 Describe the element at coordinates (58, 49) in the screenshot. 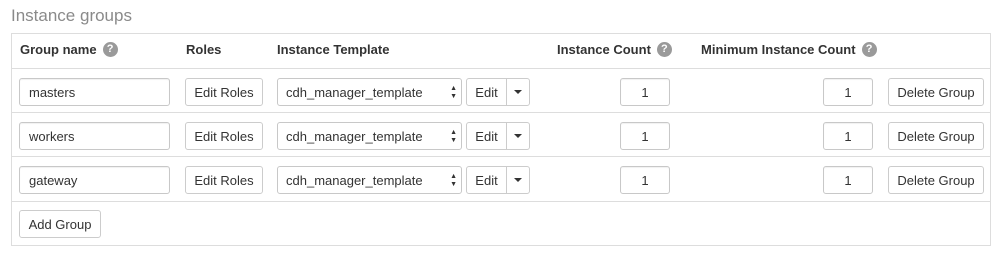

I see `header-group-name-label: Group name` at that location.